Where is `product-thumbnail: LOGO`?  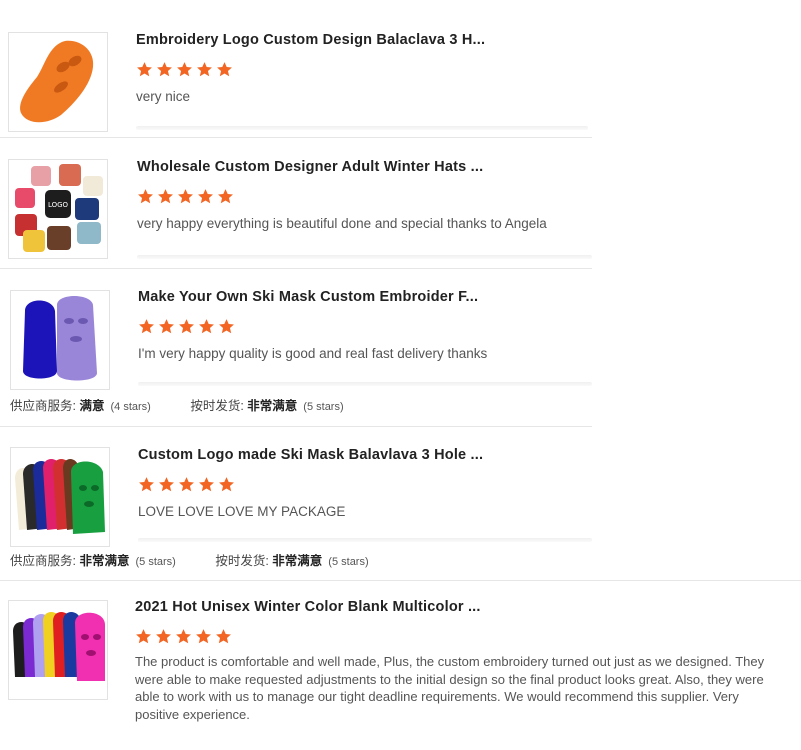 product-thumbnail: LOGO is located at coordinates (58, 209).